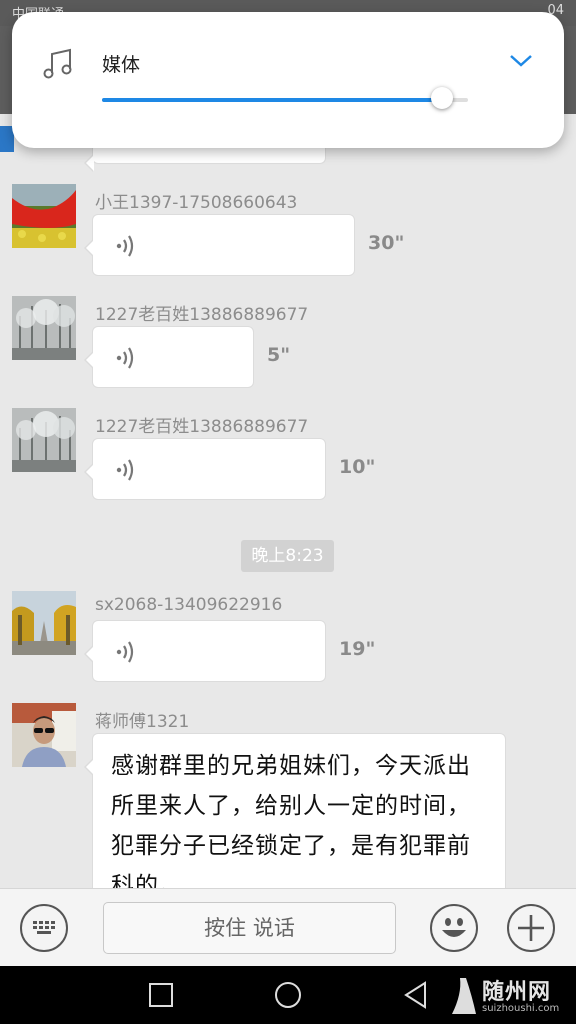  What do you see at coordinates (517, 992) in the screenshot?
I see `watermark-title: 随州网` at bounding box center [517, 992].